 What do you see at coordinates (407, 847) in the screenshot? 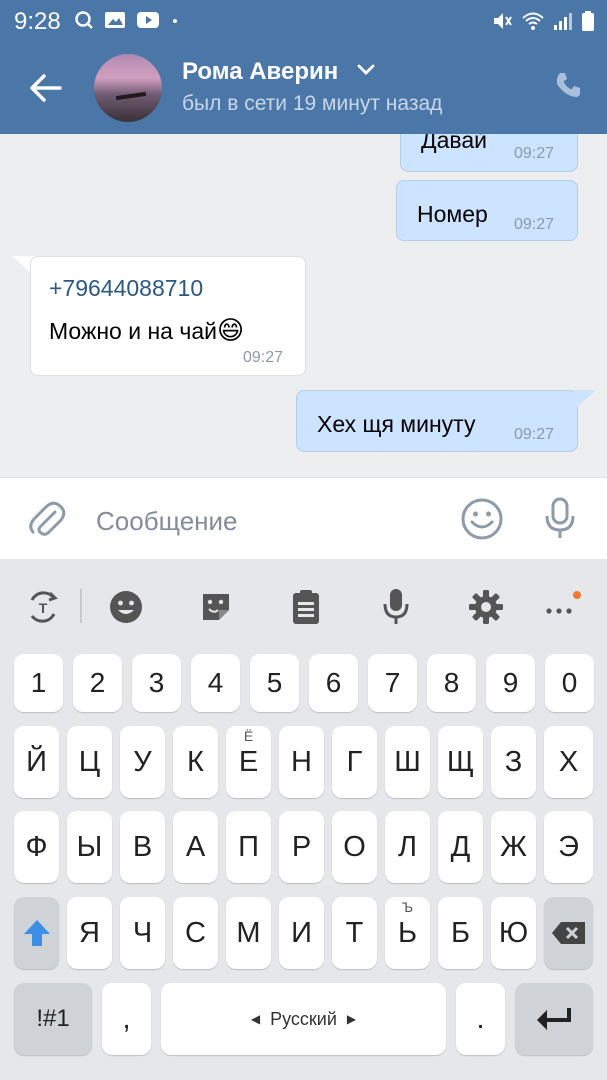
I see `key-letter: Л` at bounding box center [407, 847].